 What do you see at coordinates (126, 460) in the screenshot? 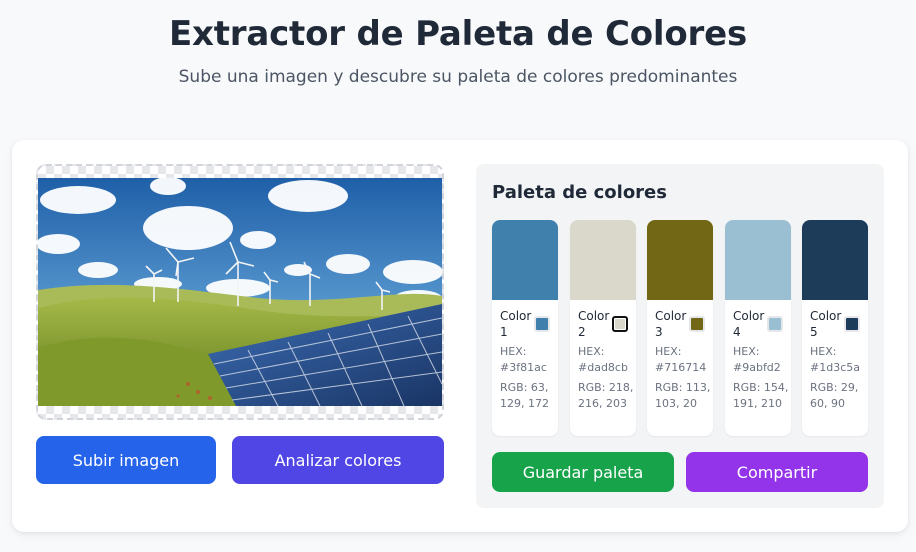
I see `upload-image-button: Subir imagen` at bounding box center [126, 460].